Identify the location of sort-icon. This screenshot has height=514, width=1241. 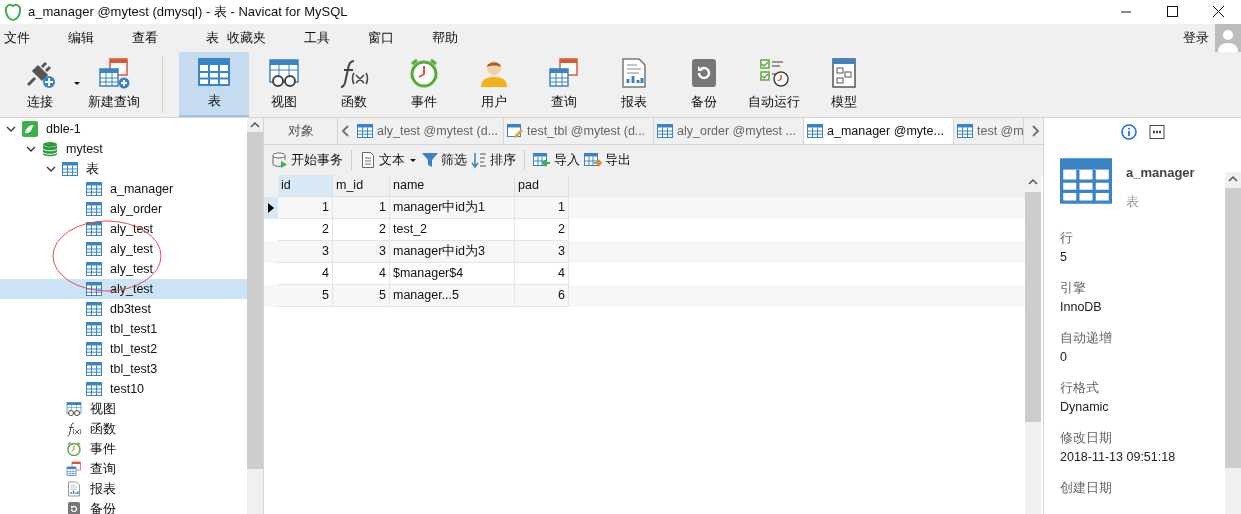
(479, 160).